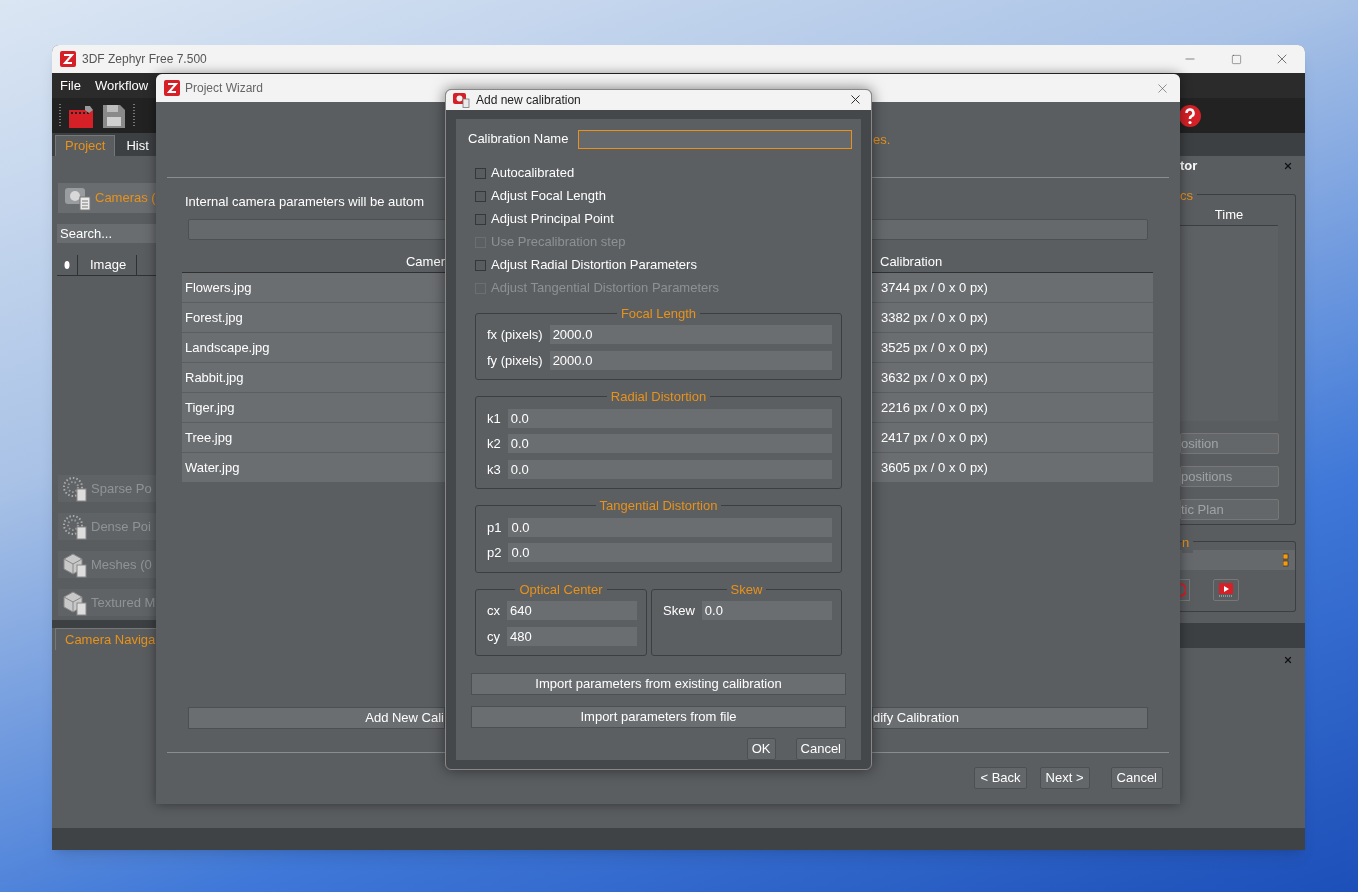 This screenshot has width=1358, height=892. I want to click on calibration-name-field, so click(715, 139).